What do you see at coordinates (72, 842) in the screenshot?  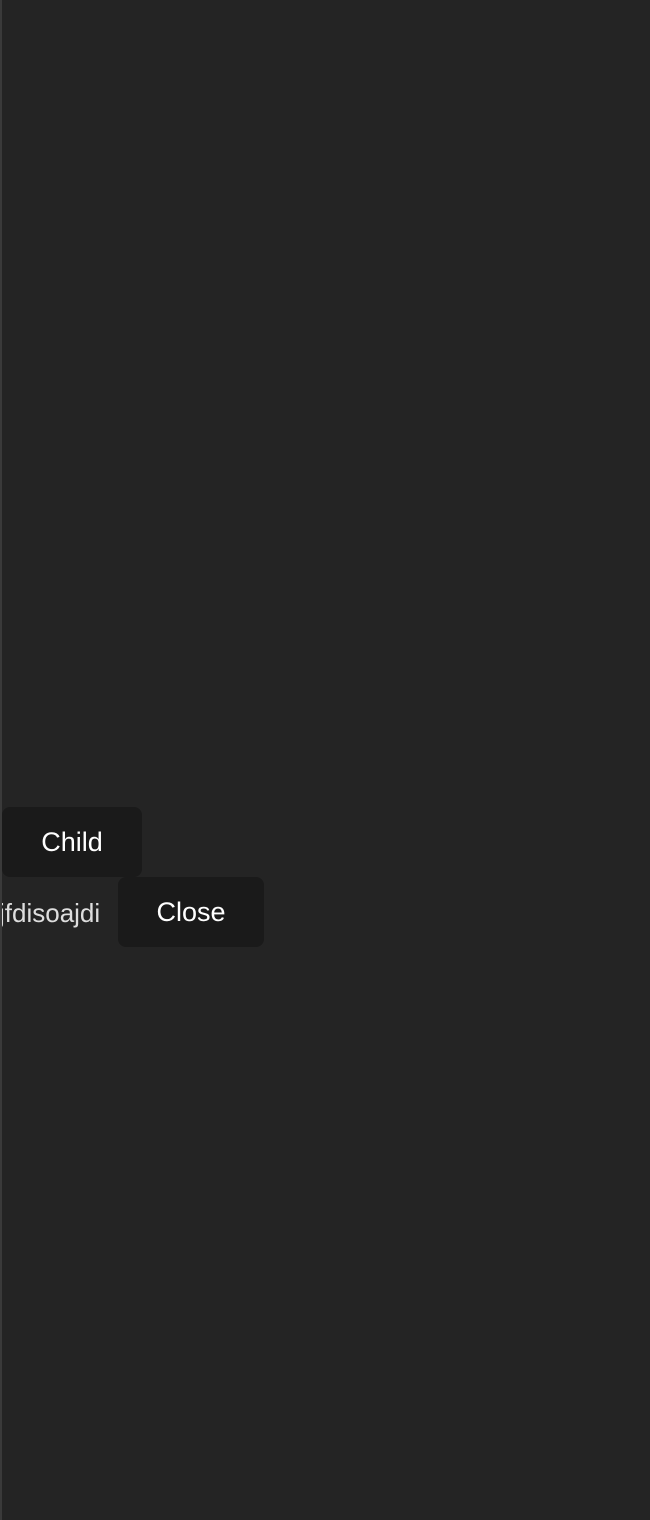 I see `child-button: Child` at bounding box center [72, 842].